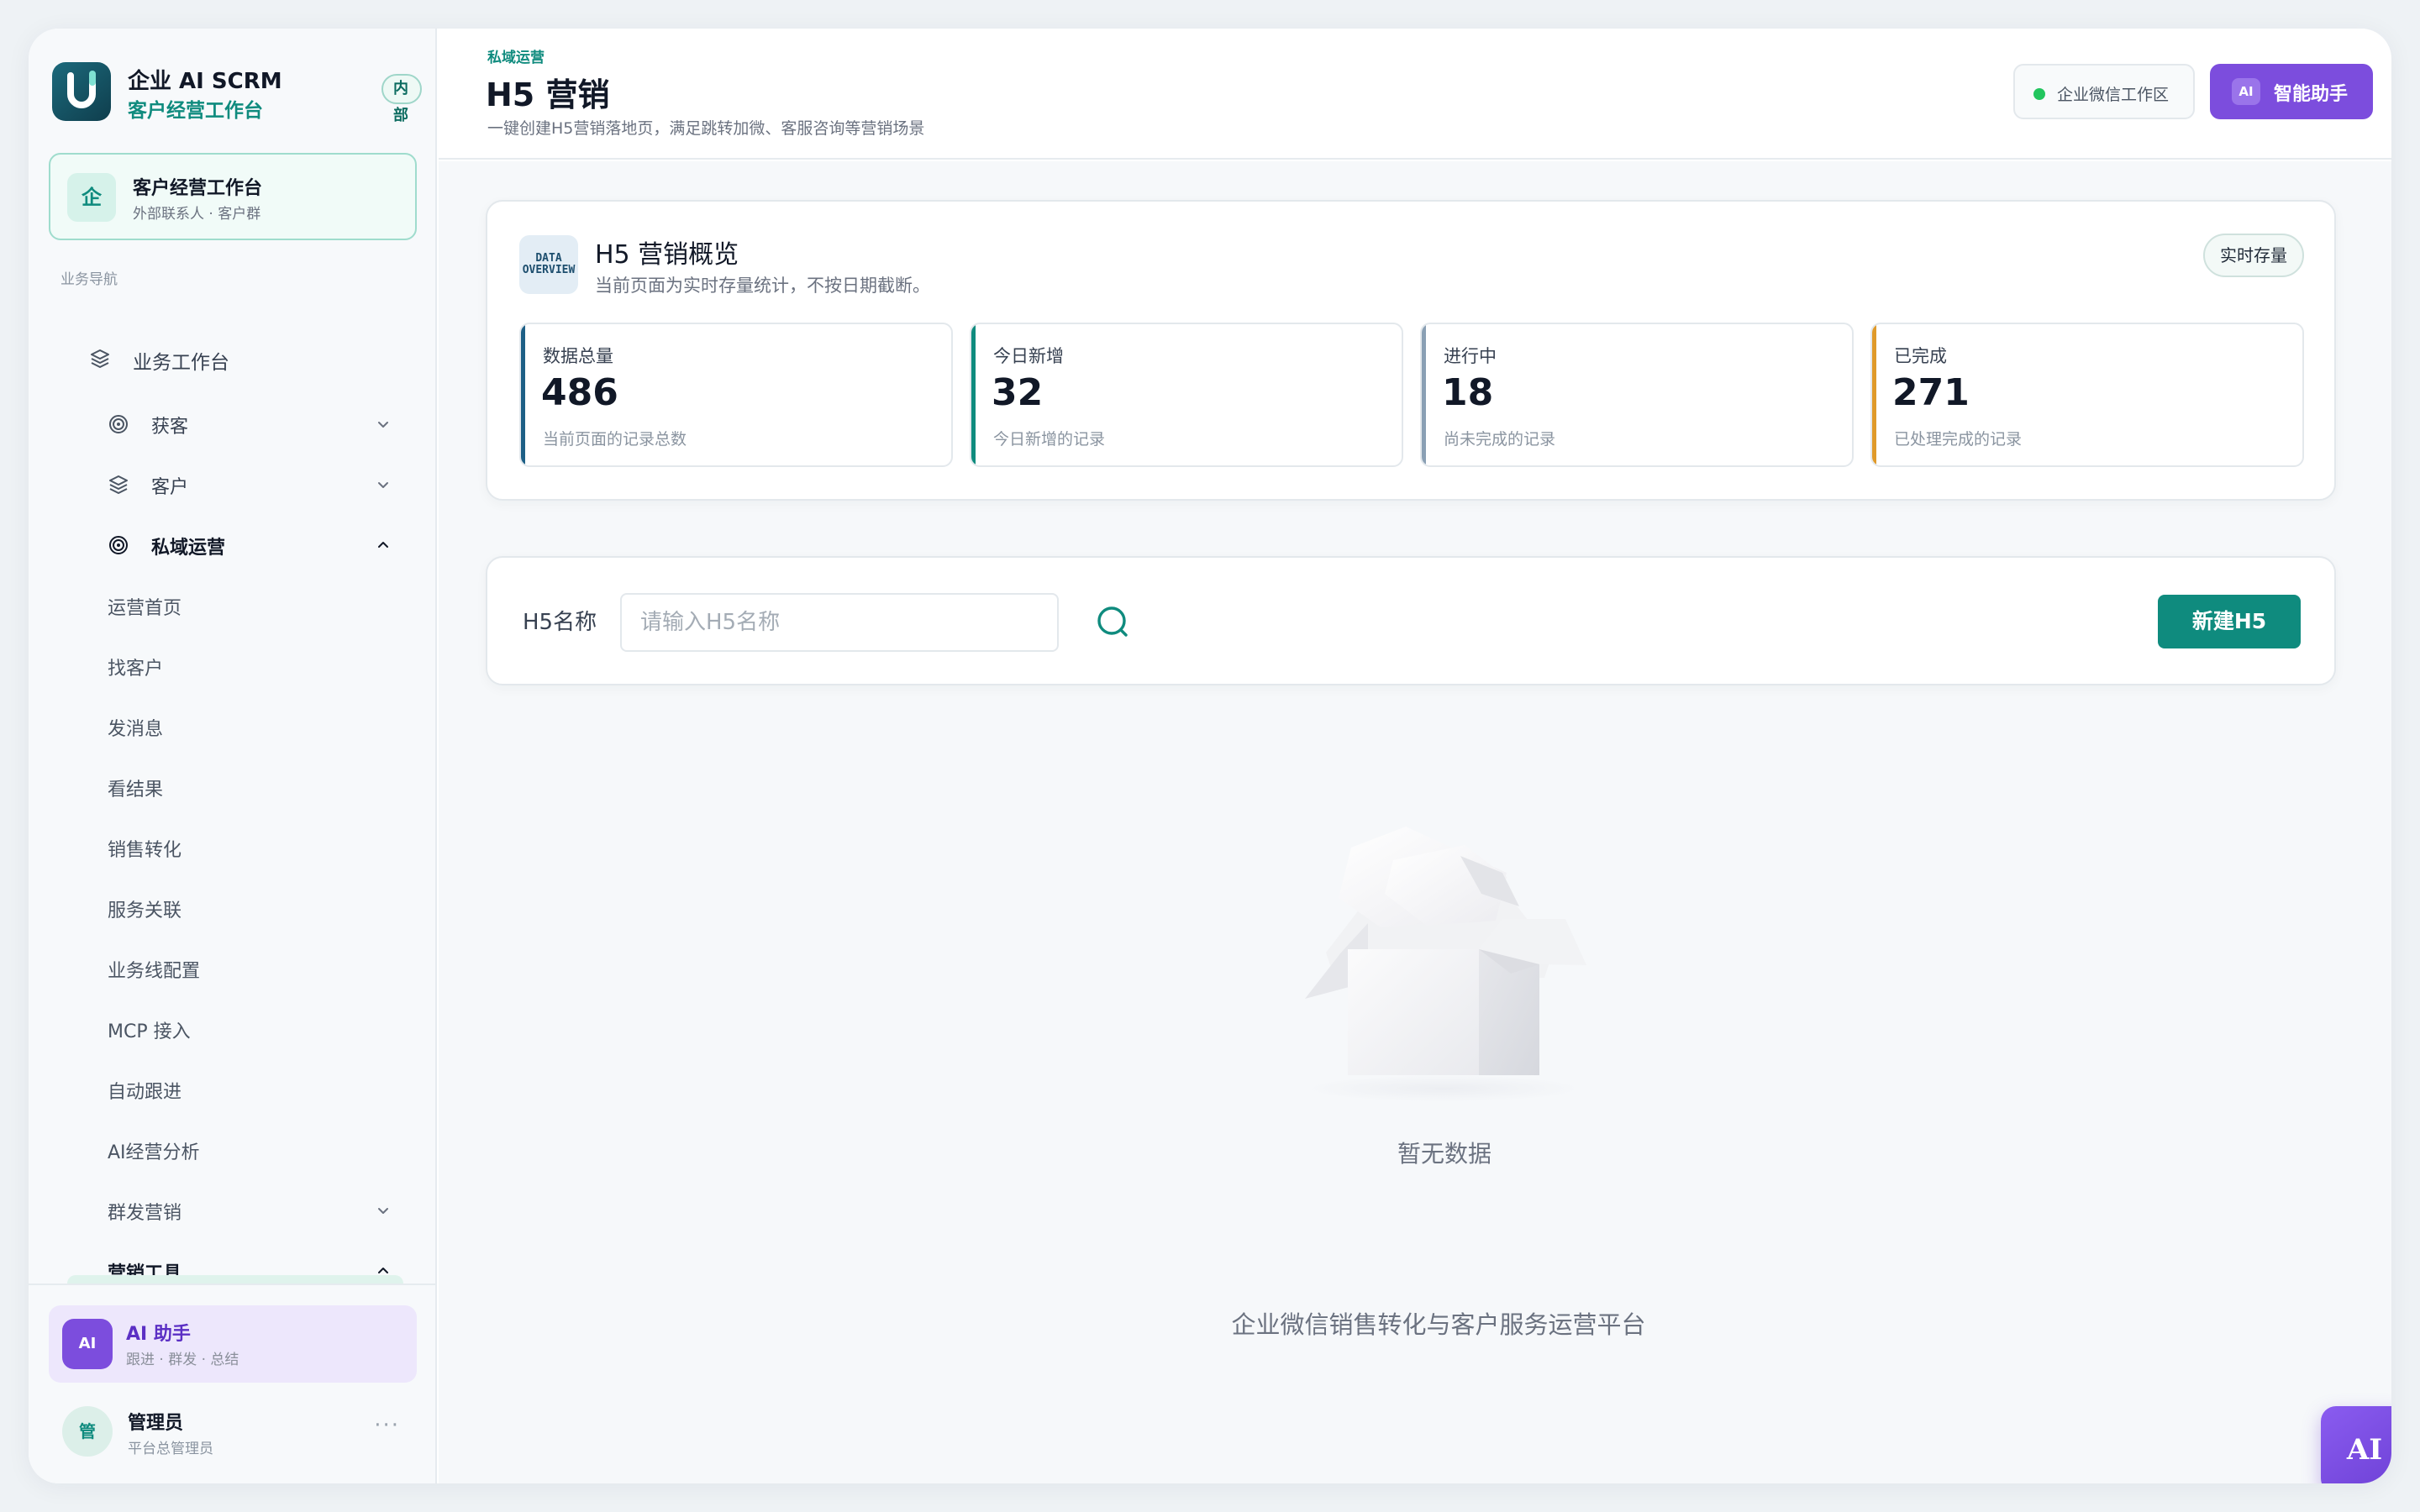  Describe the element at coordinates (515, 55) in the screenshot. I see `breadcrumb: 私域运营` at that location.